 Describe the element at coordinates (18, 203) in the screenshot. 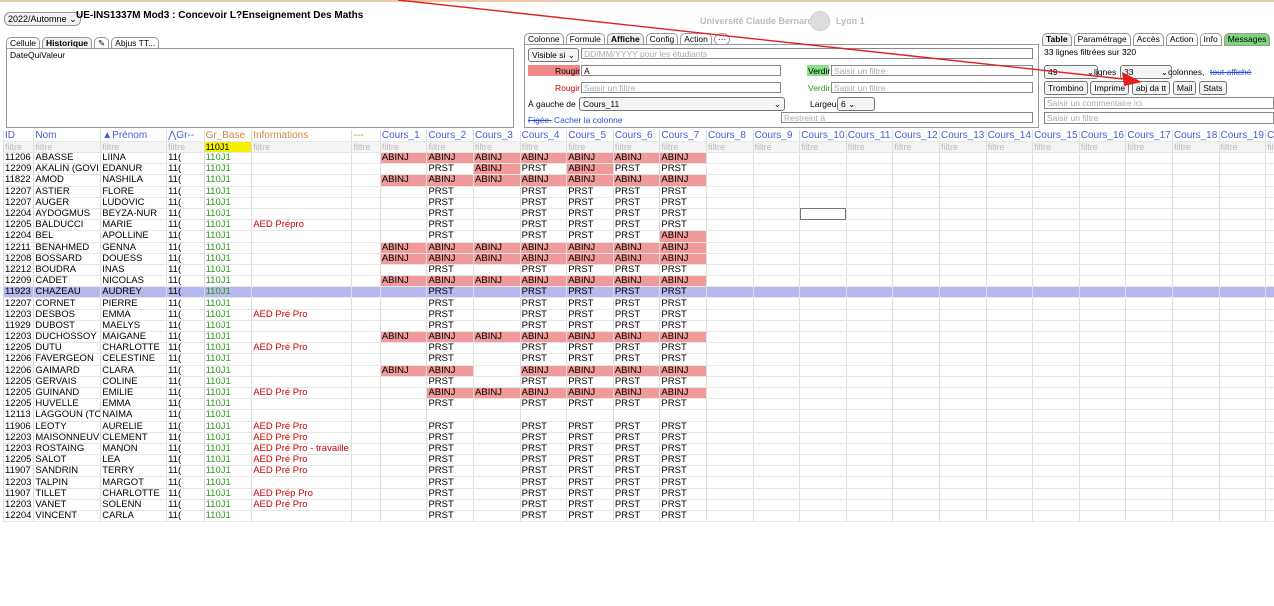

I see `cell-id: 12207` at that location.